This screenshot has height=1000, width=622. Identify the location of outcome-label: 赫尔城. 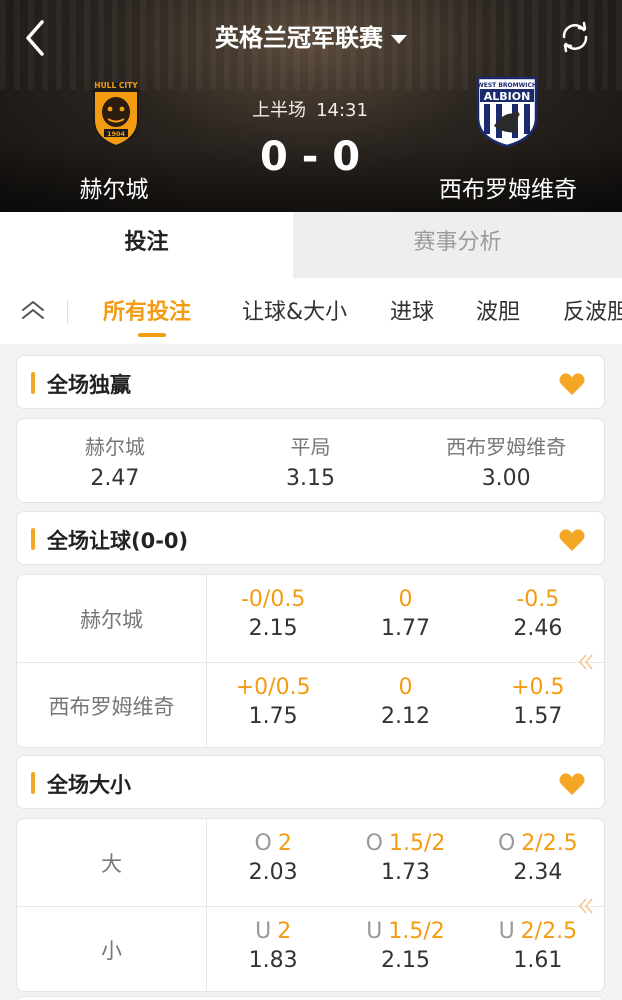
(114, 447).